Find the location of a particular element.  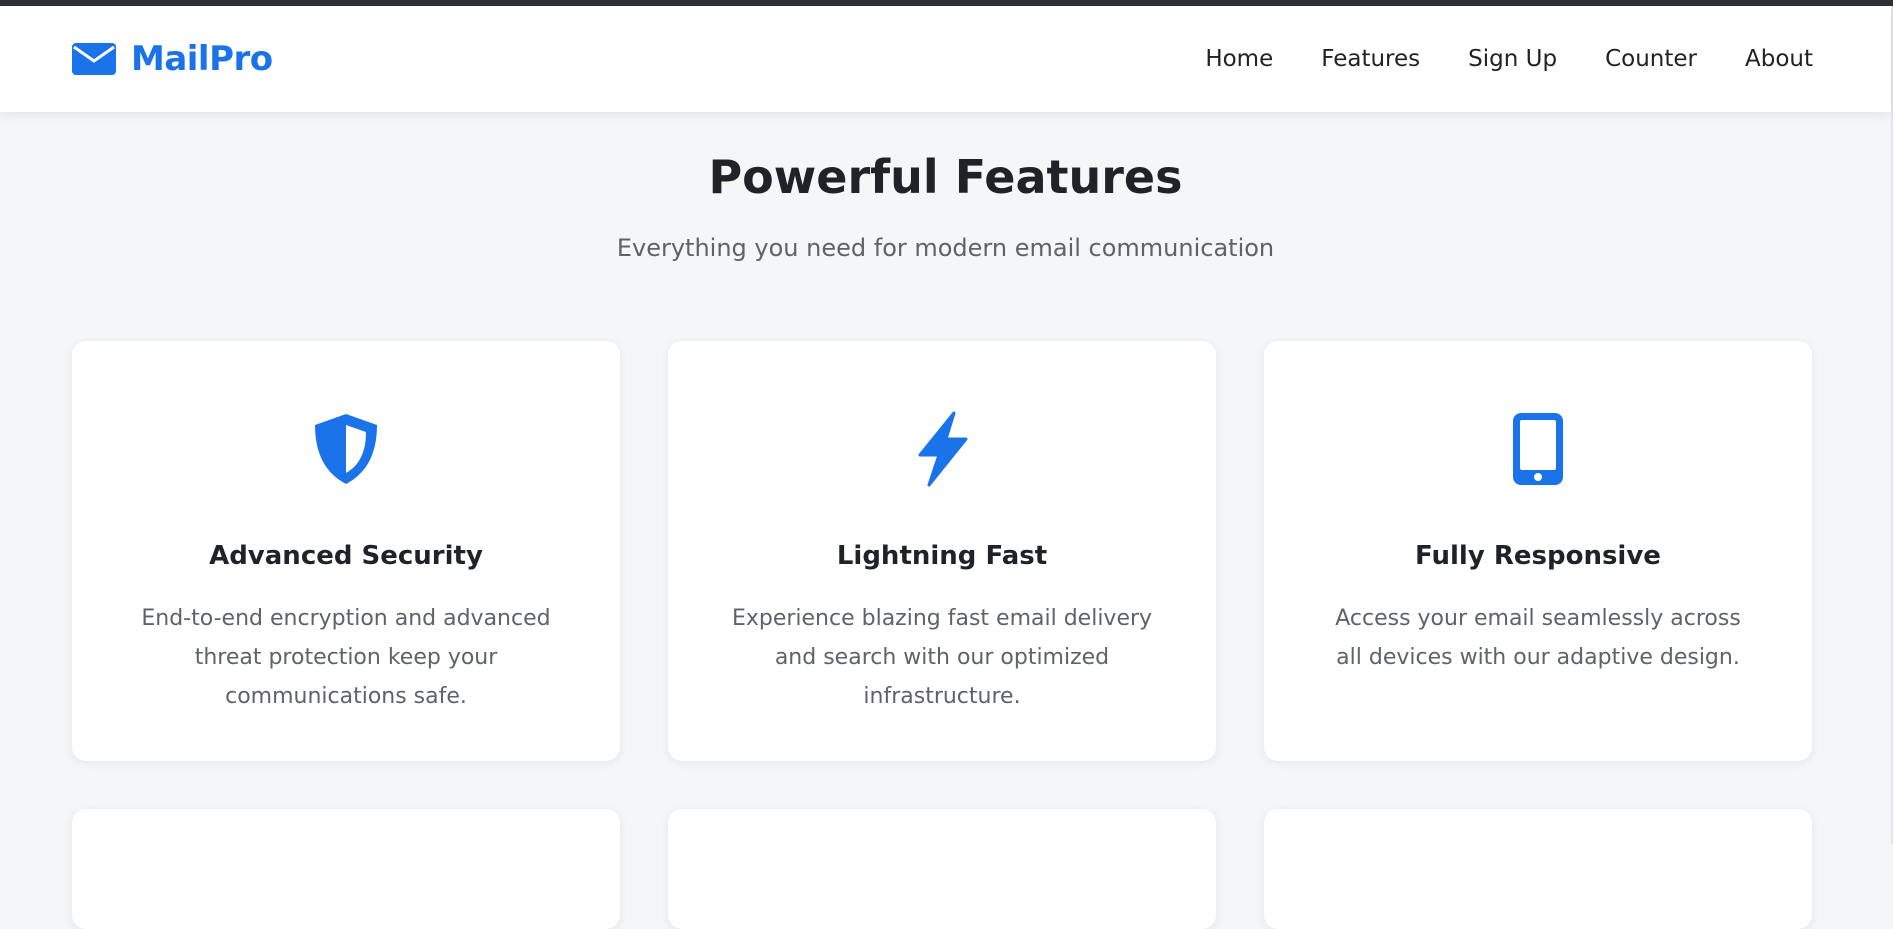

nav-link-about: About is located at coordinates (1779, 59).